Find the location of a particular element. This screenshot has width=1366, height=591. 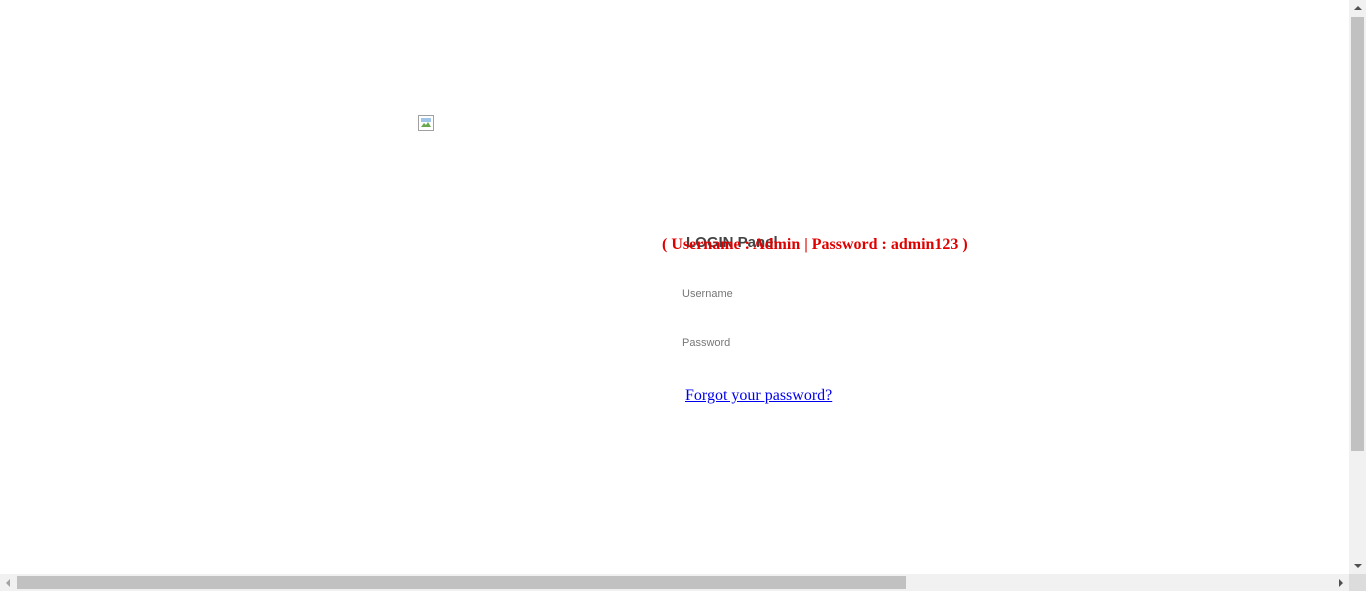

scroll-left-arrow-icon is located at coordinates (8, 582).